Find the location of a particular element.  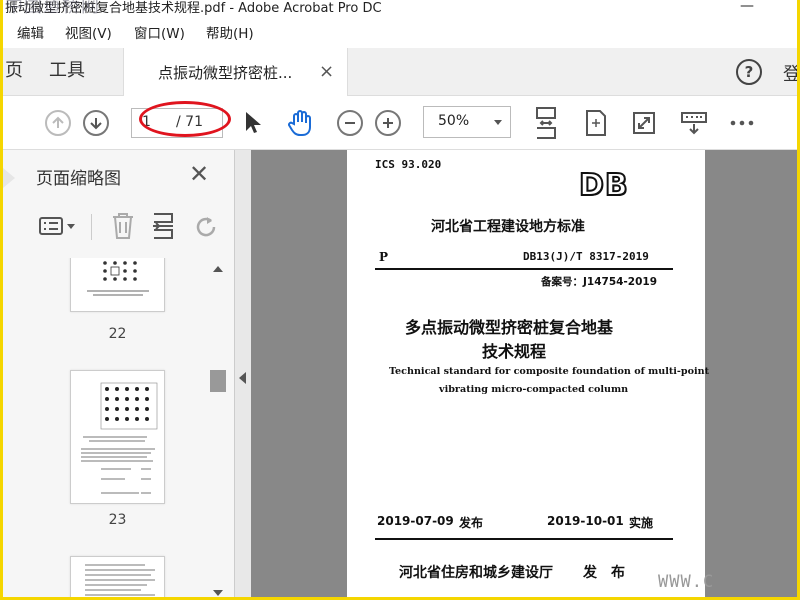

zoom-select: 50% is located at coordinates (467, 122).